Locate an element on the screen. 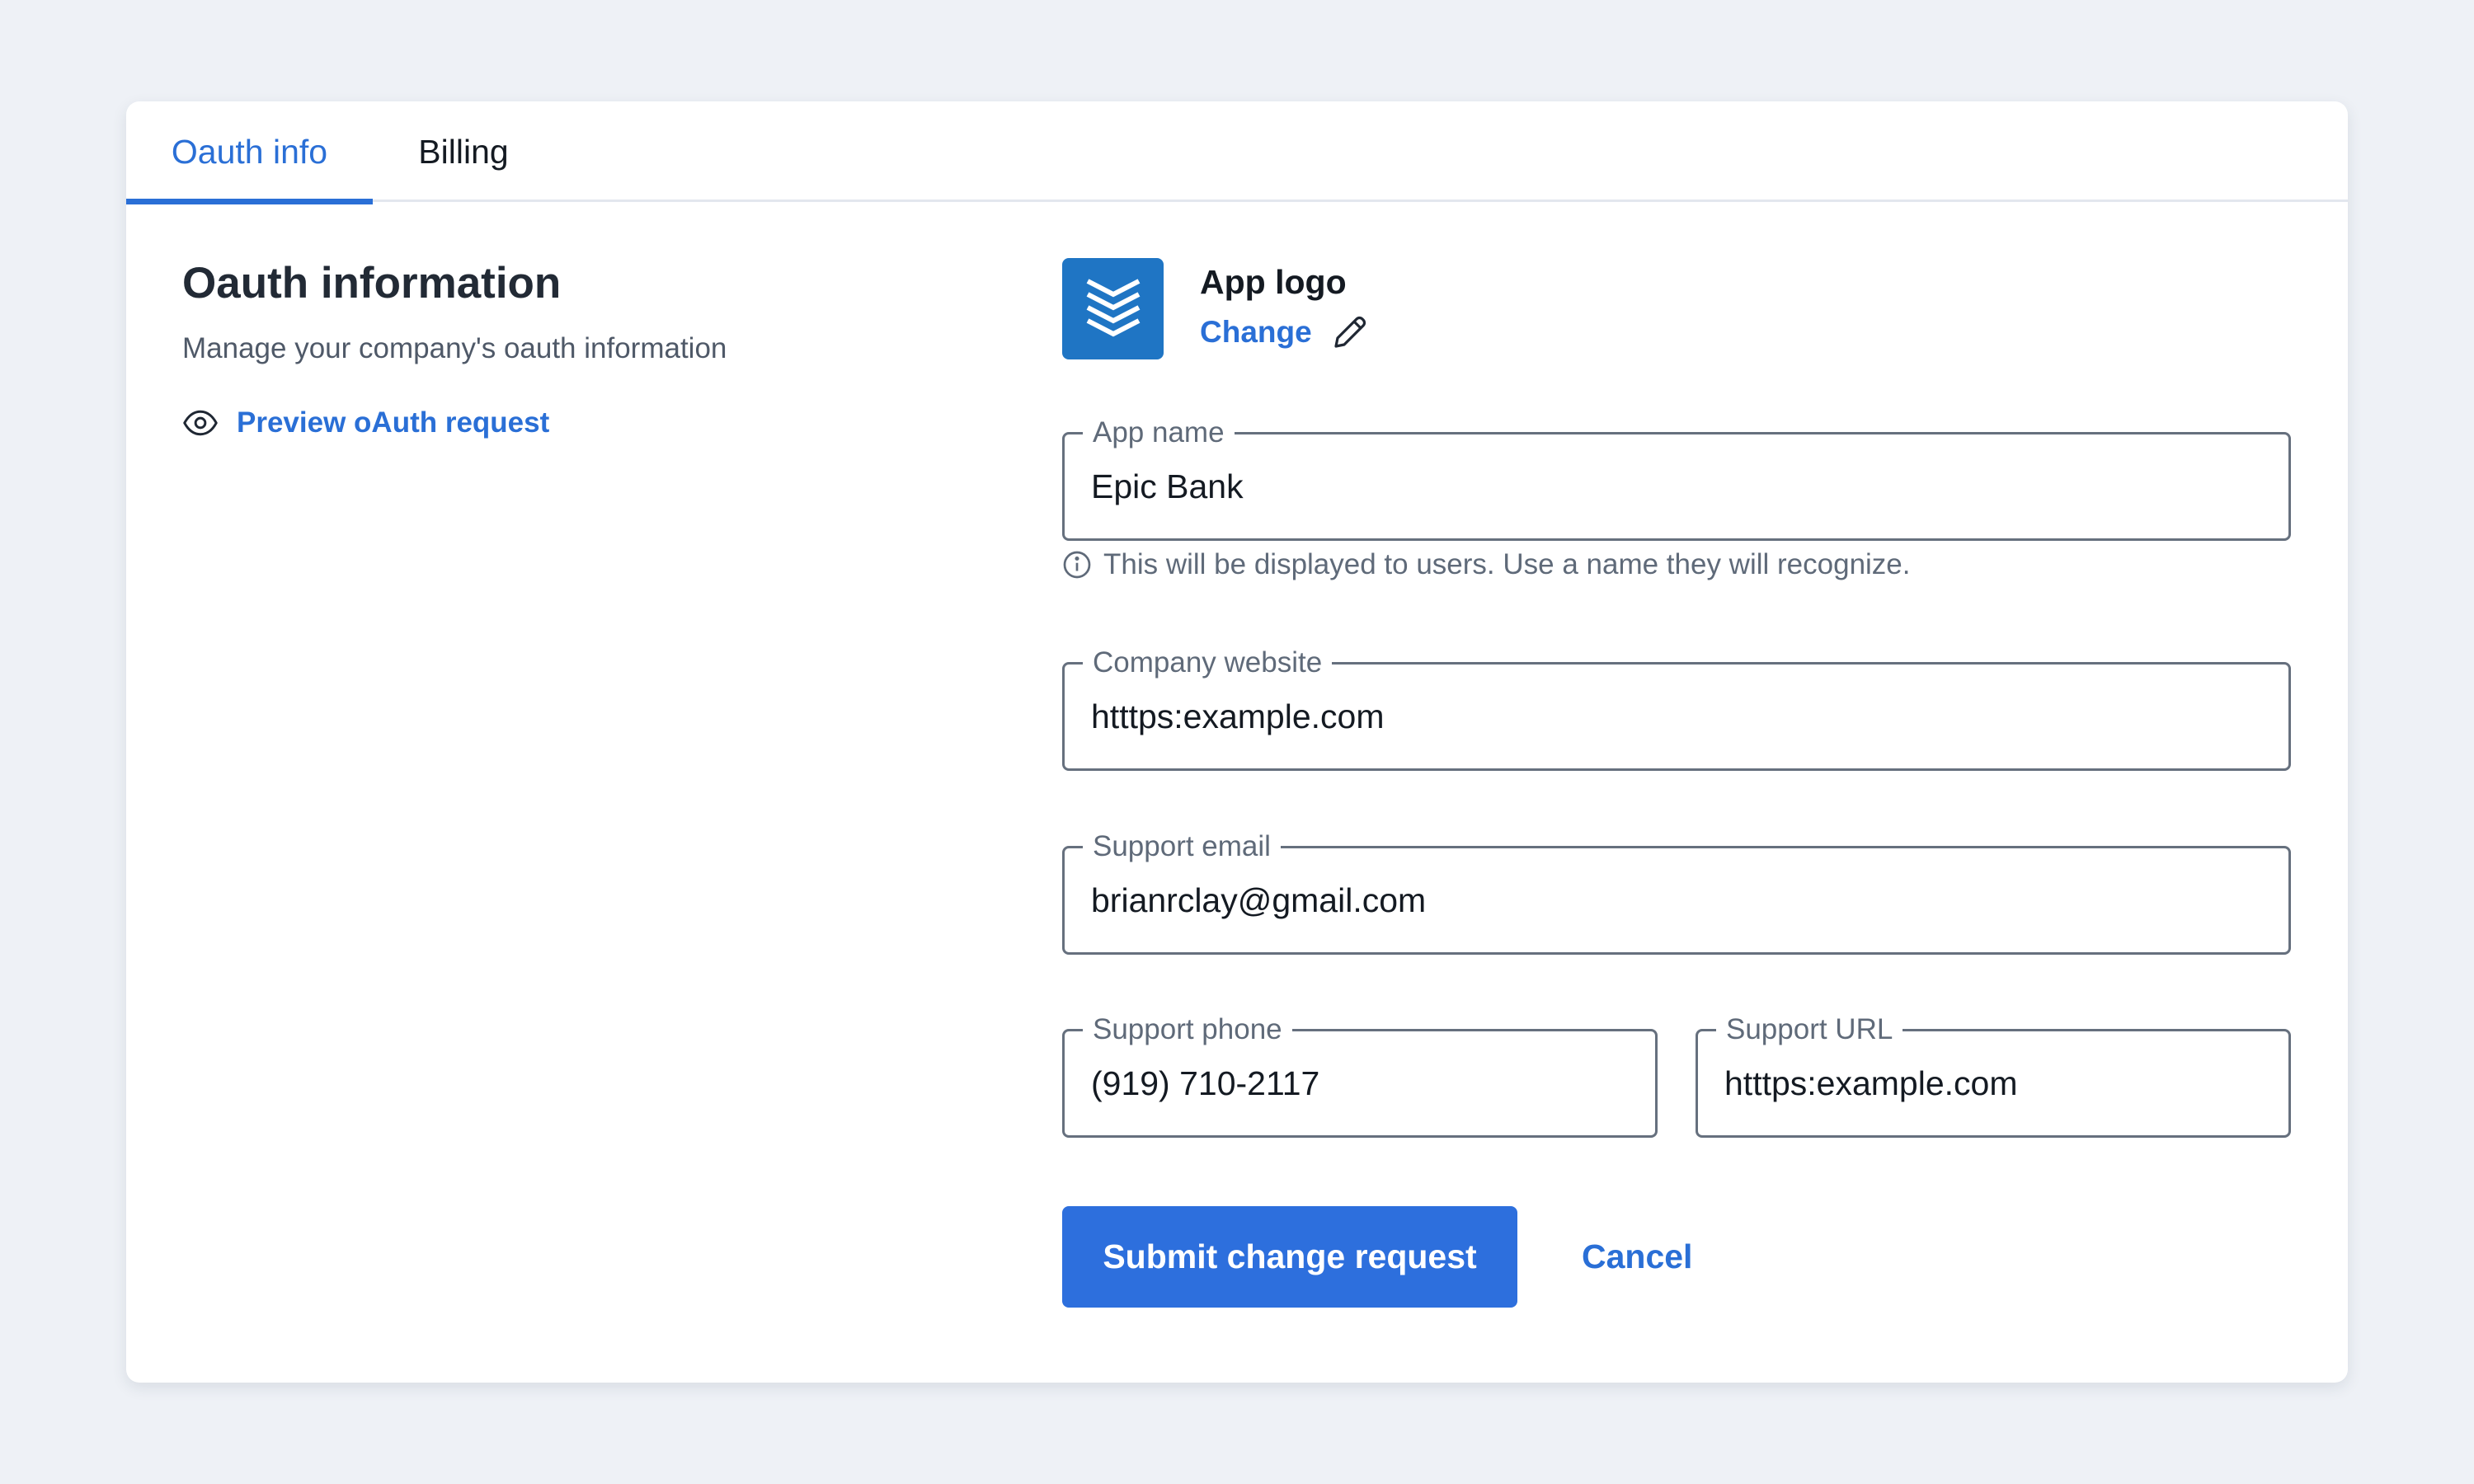  tab-bar: Oauth info Billing is located at coordinates (1237, 152).